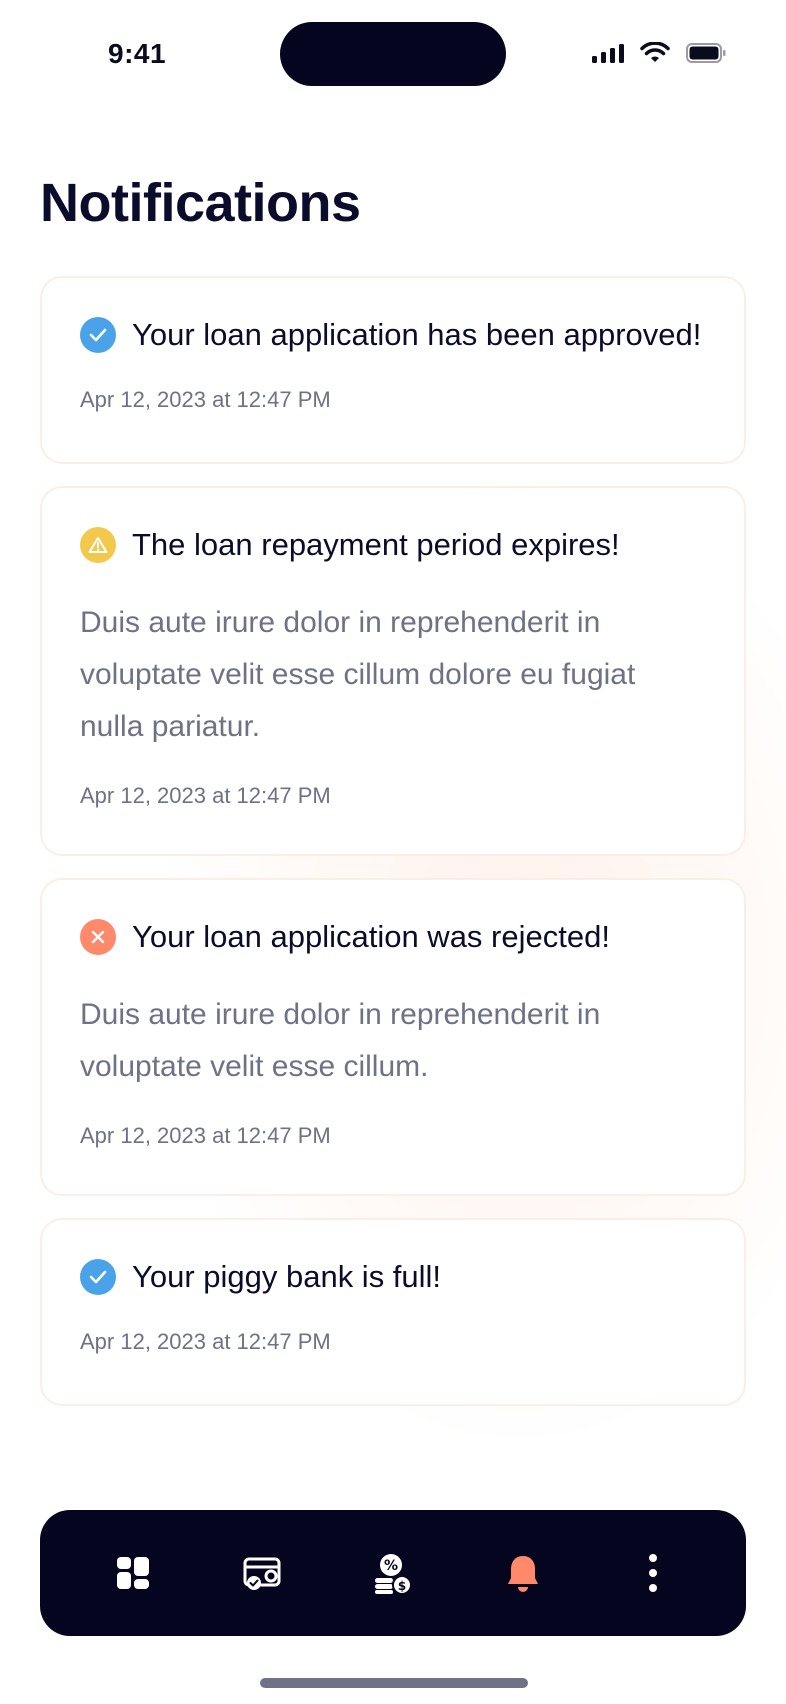 This screenshot has width=786, height=1704. What do you see at coordinates (137, 53) in the screenshot?
I see `status-time: 9:41` at bounding box center [137, 53].